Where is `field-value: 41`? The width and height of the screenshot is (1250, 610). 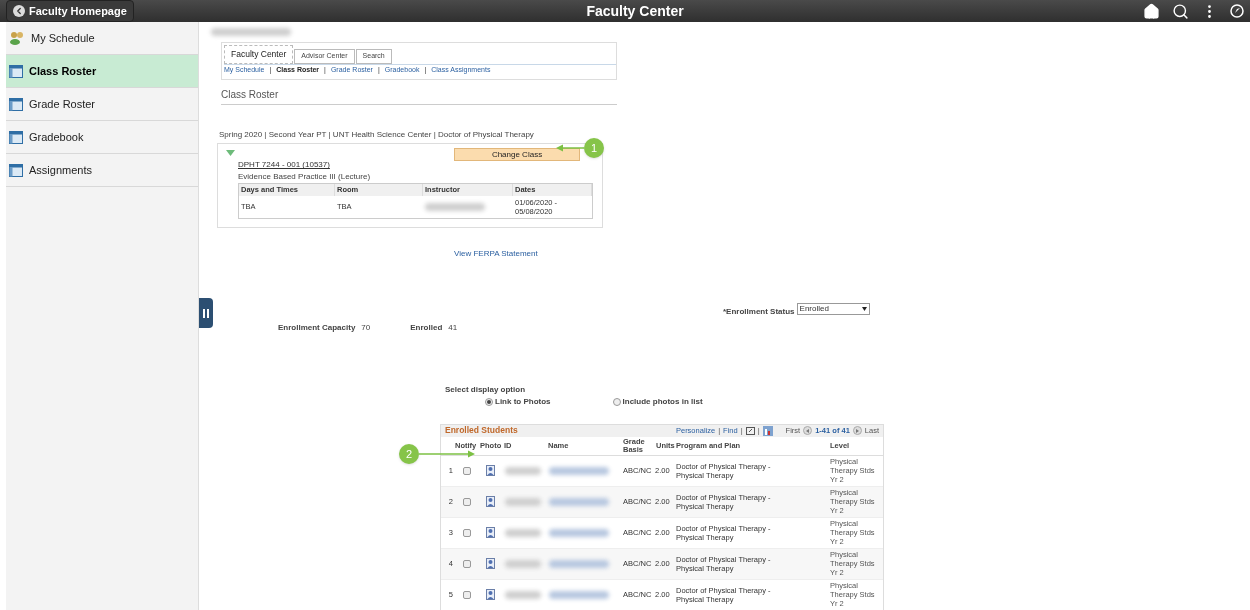
field-value: 41 is located at coordinates (453, 327).